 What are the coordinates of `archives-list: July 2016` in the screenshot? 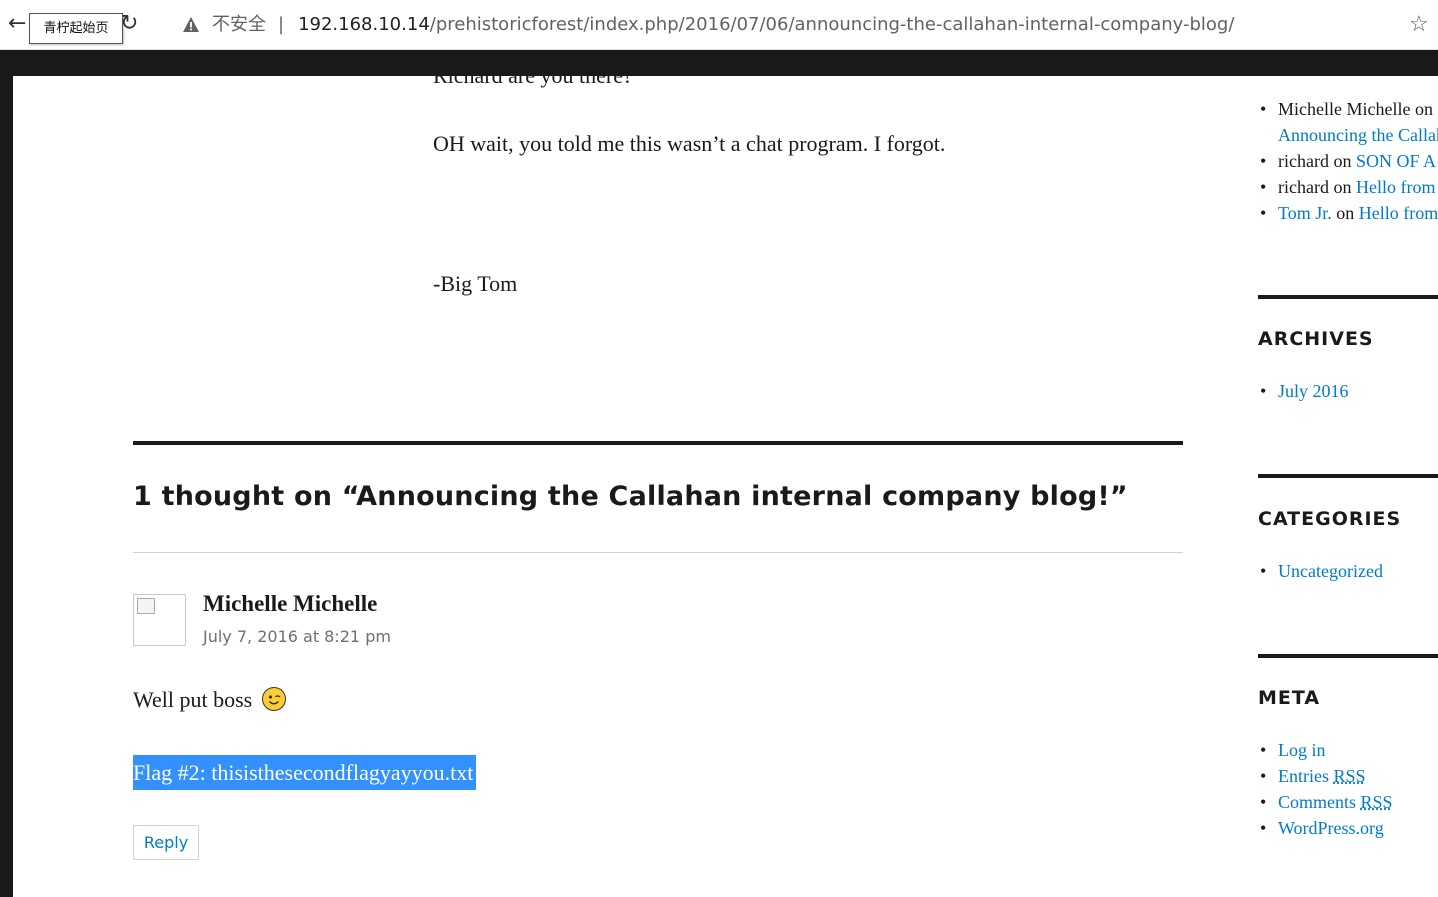 It's located at (1348, 391).